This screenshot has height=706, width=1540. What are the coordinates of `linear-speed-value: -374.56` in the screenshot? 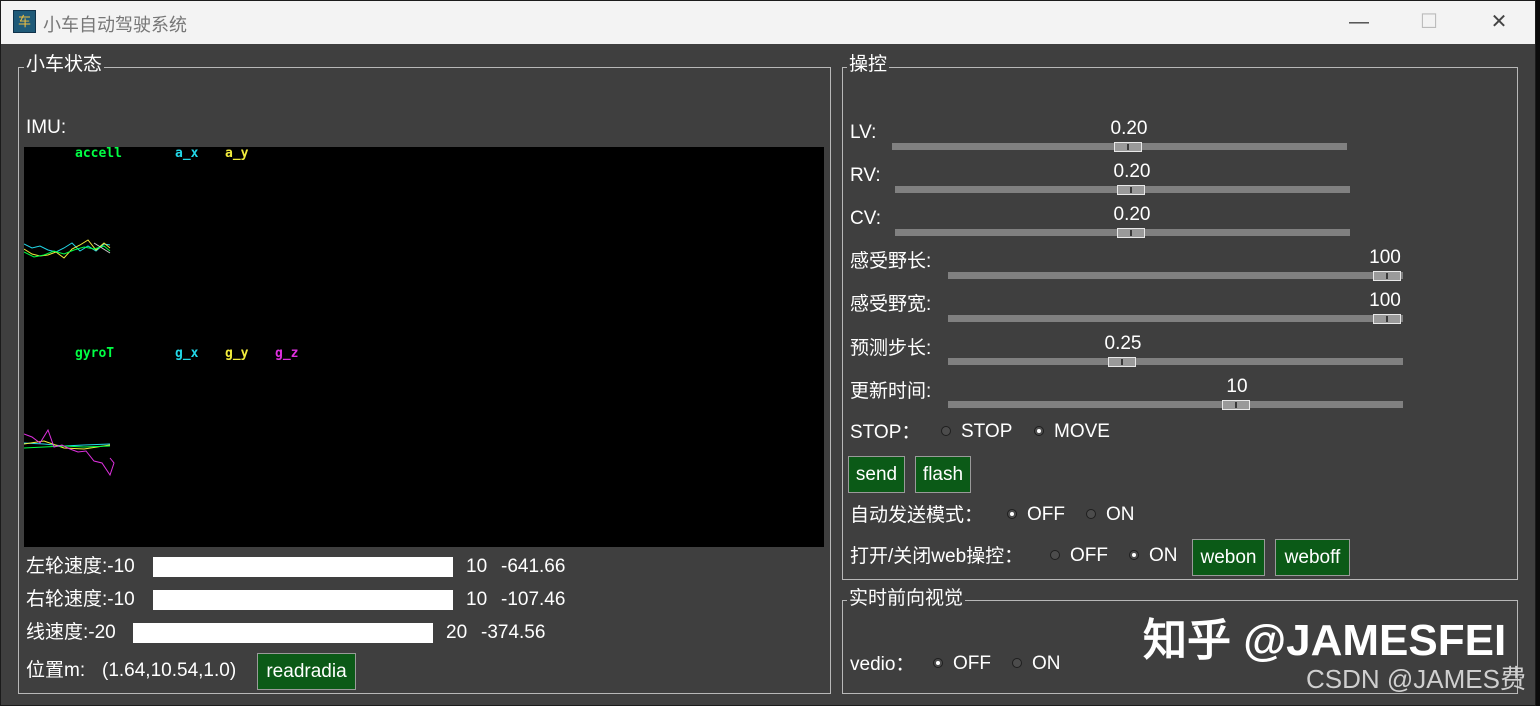 It's located at (513, 632).